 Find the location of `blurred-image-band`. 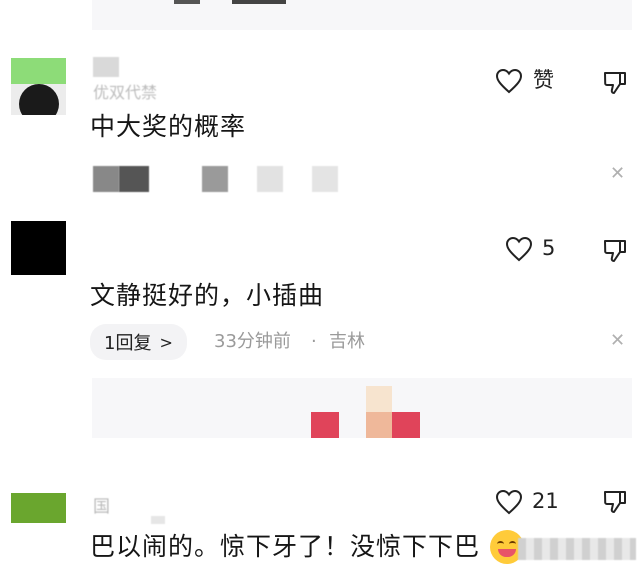

blurred-image-band is located at coordinates (362, 408).